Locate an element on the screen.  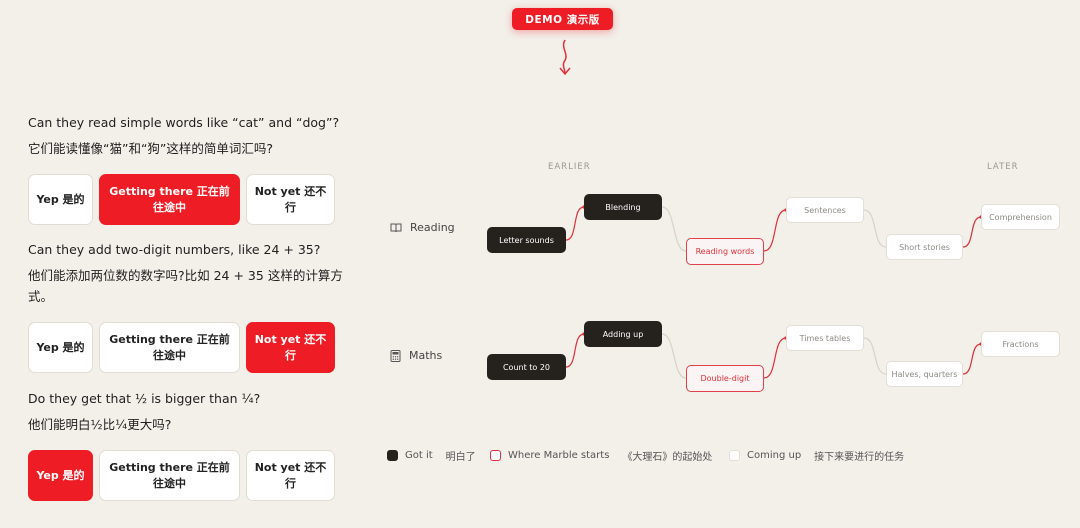
legend-up-en: Coming up is located at coordinates (774, 455).